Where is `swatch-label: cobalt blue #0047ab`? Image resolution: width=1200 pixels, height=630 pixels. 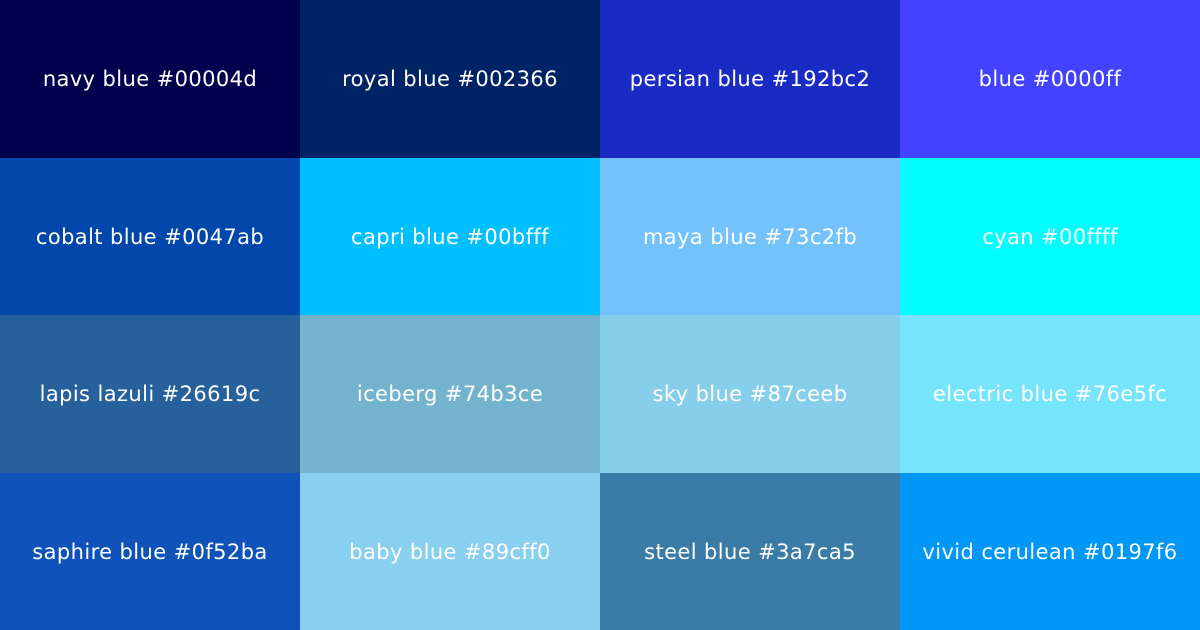 swatch-label: cobalt blue #0047ab is located at coordinates (150, 236).